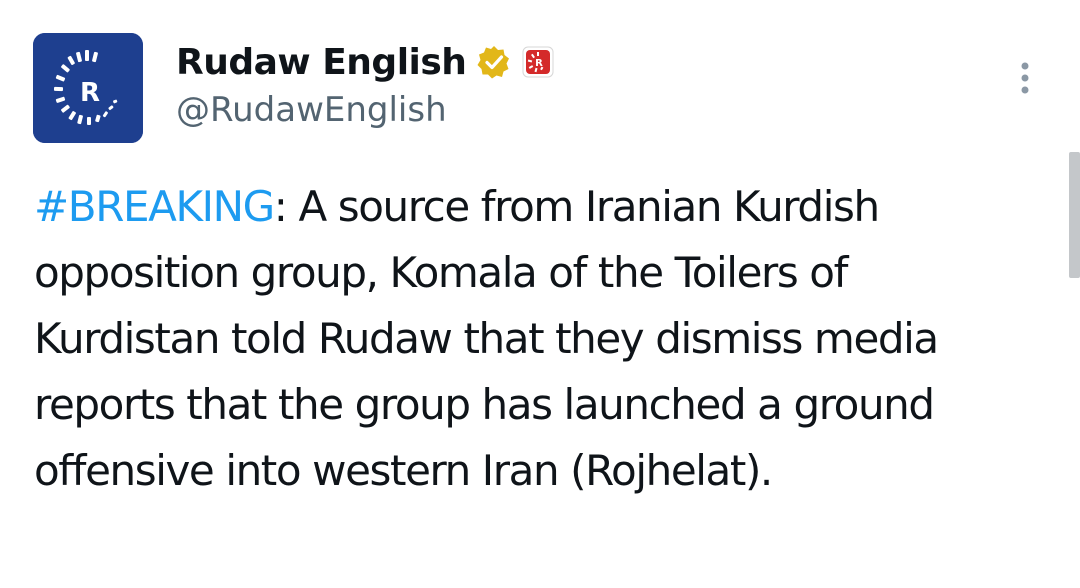 The height and width of the screenshot is (588, 1080). Describe the element at coordinates (311, 110) in the screenshot. I see `author-handle: @RudawEnglish` at that location.